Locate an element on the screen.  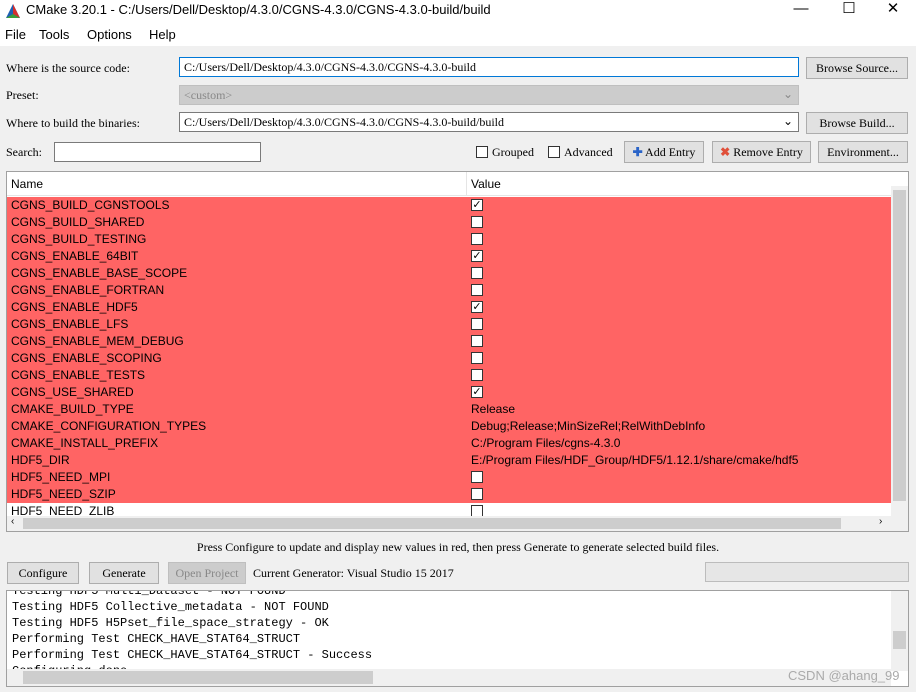
entry-name: CGNS_ENABLE_LFS is located at coordinates (70, 324).